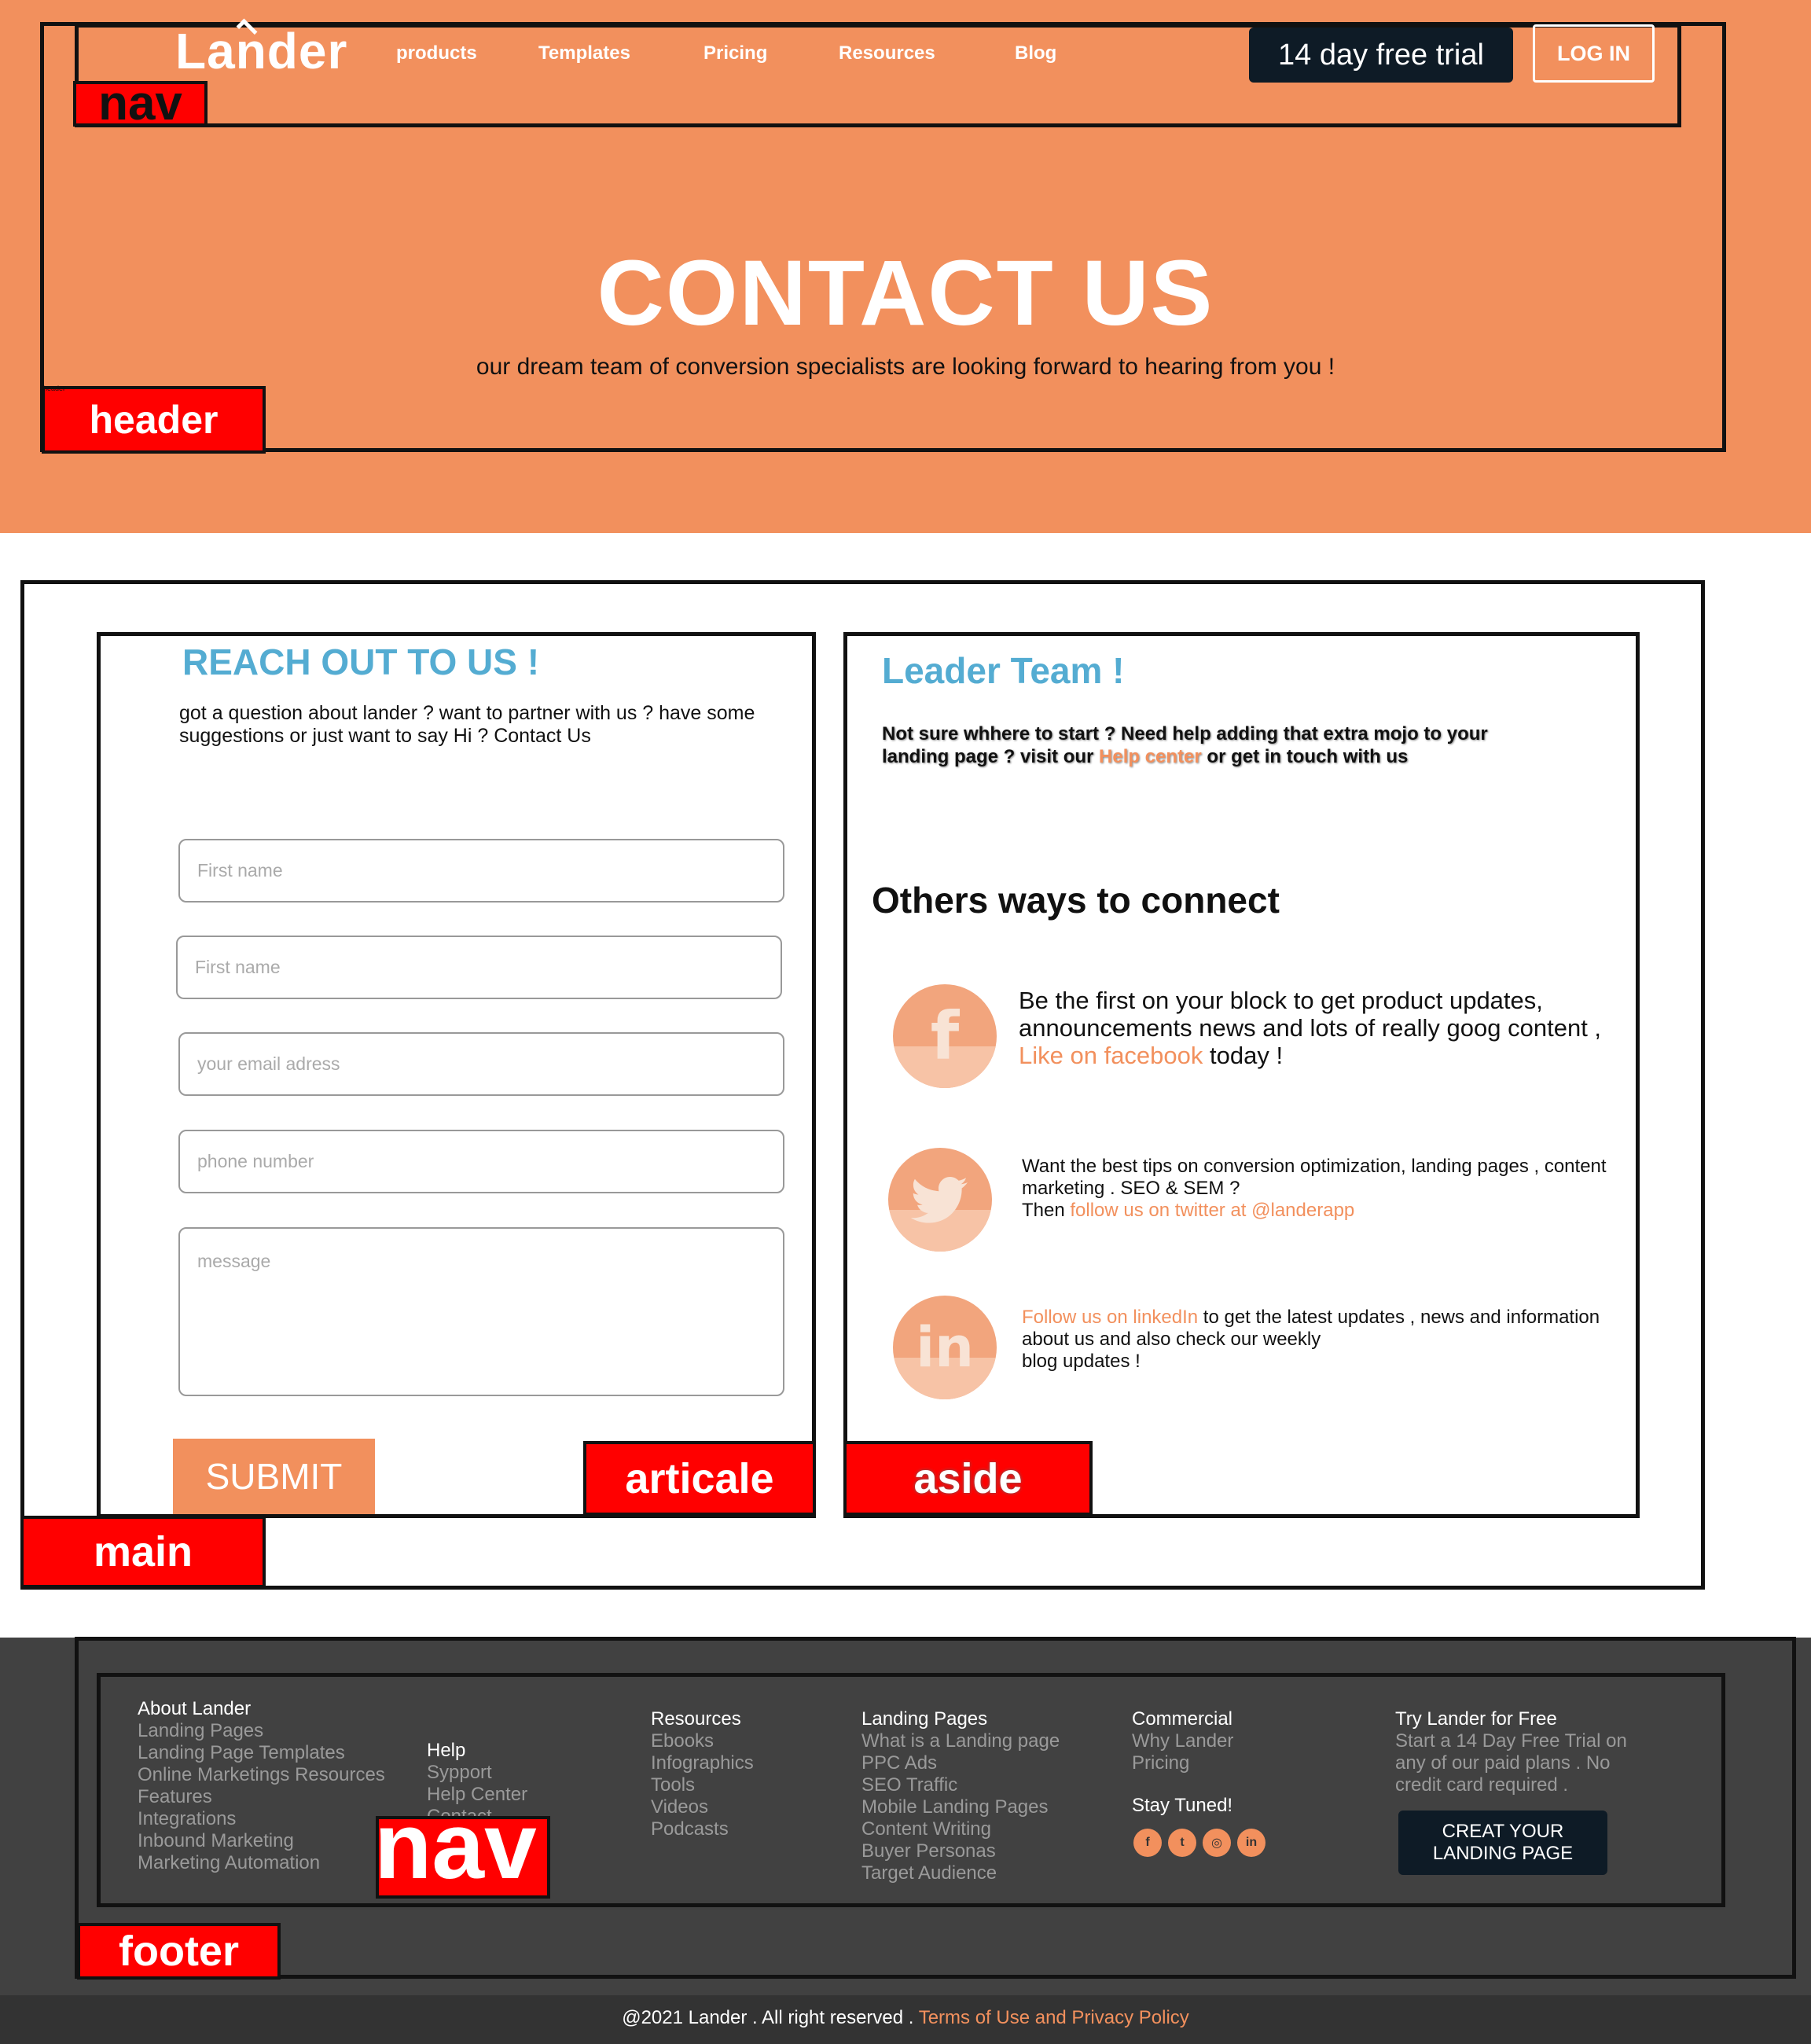 The width and height of the screenshot is (1811, 2044). I want to click on footer-link: Pricing, so click(1234, 1763).